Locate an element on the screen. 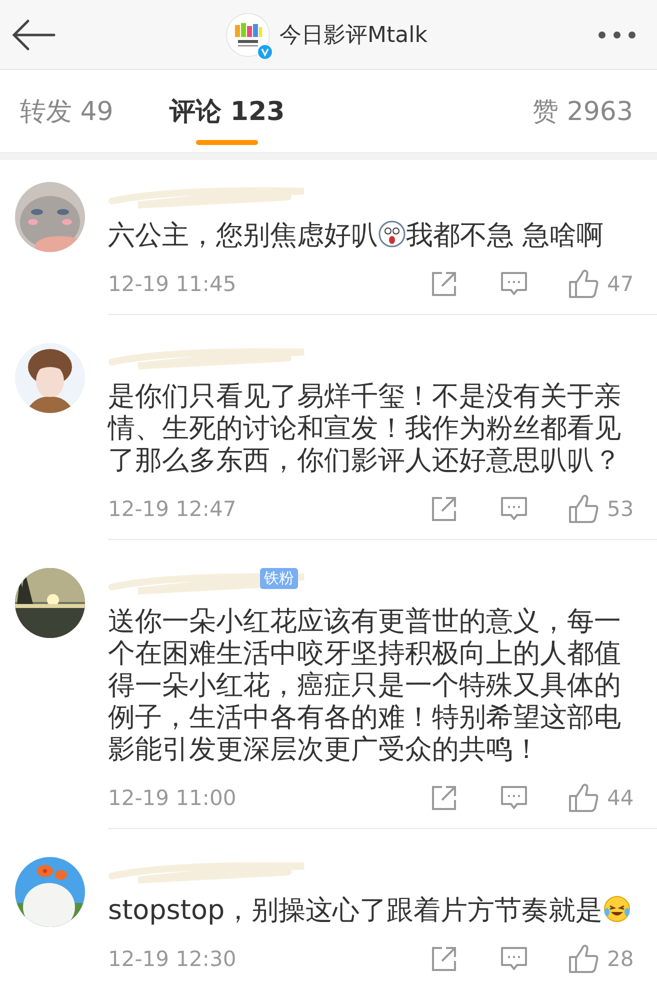  tab: 赞 2963 is located at coordinates (582, 111).